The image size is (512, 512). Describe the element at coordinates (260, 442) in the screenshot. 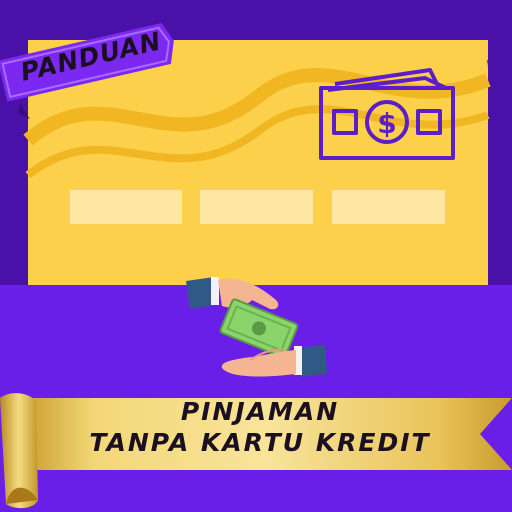

I see `banner-title-line-2: TANPA KARTU KREDIT` at that location.